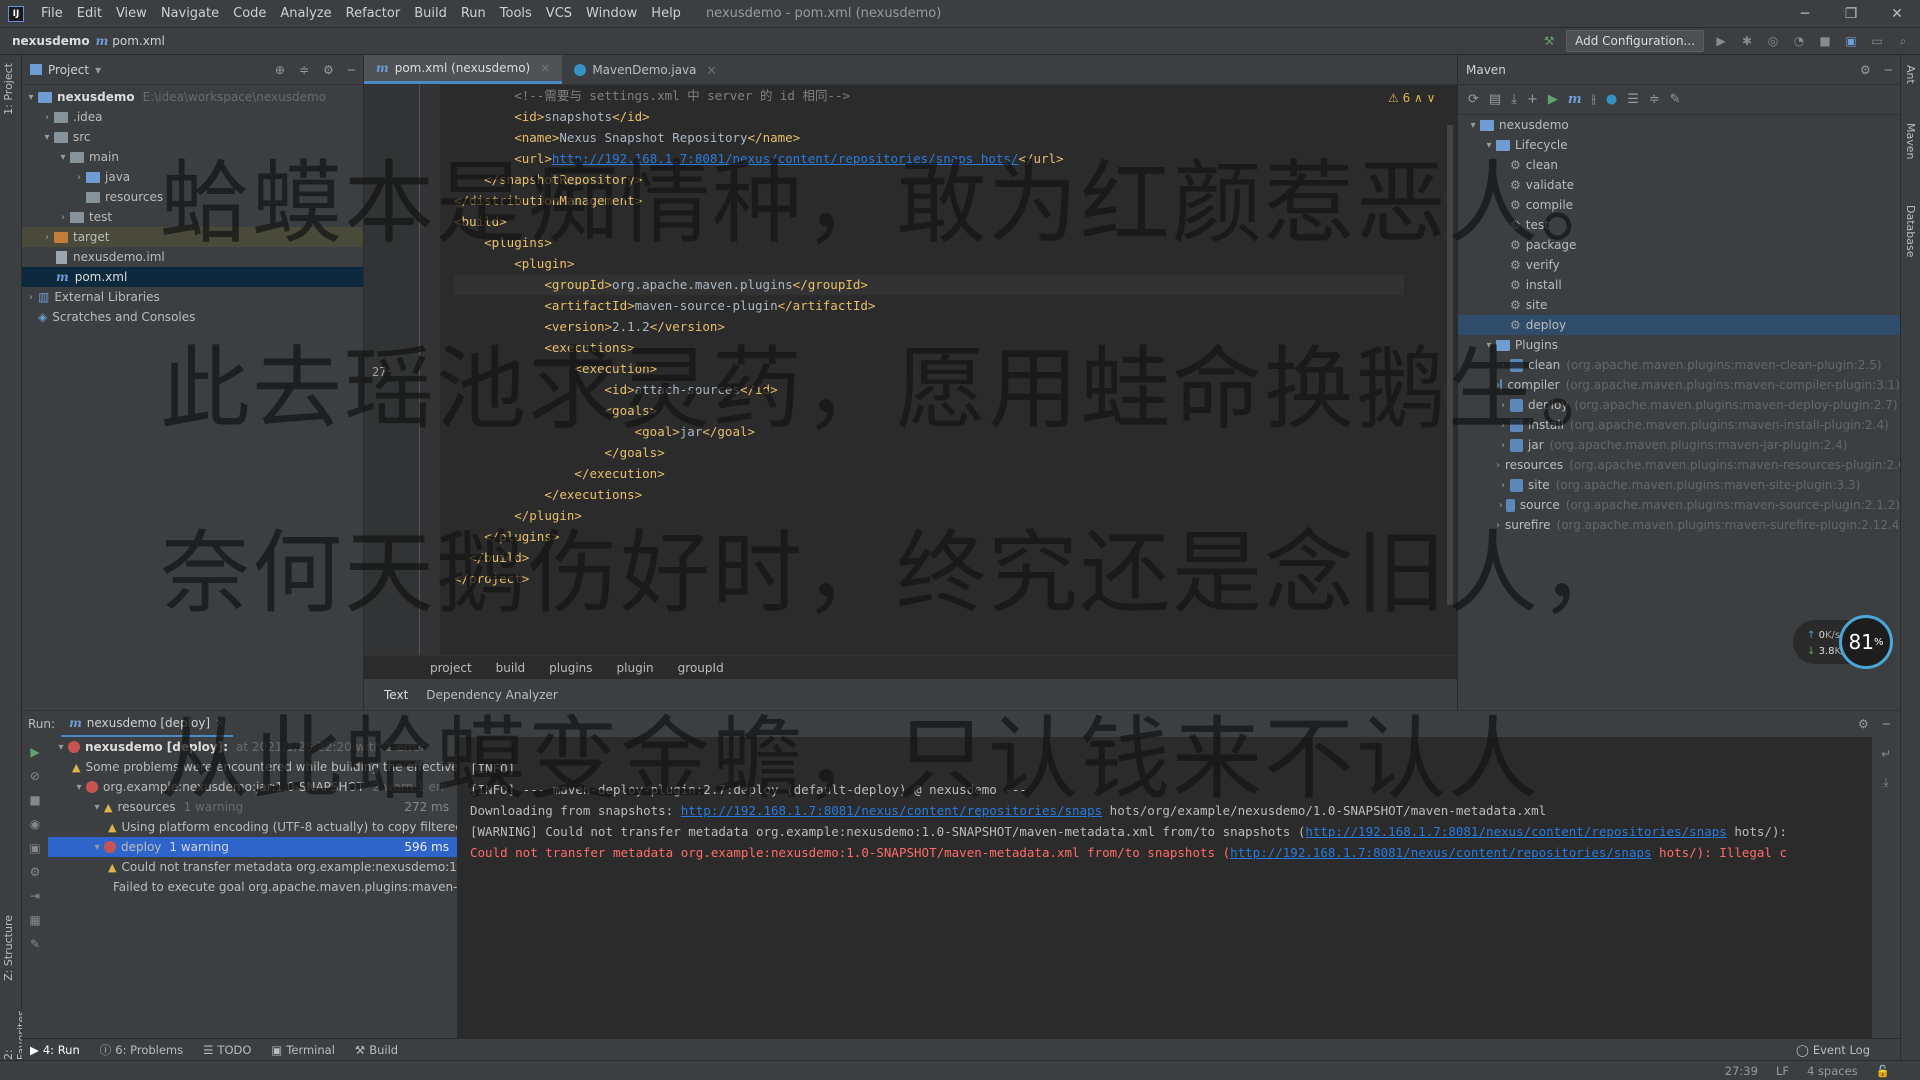 The height and width of the screenshot is (1080, 1920). Describe the element at coordinates (34, 752) in the screenshot. I see `rerun-icon: ▶` at that location.